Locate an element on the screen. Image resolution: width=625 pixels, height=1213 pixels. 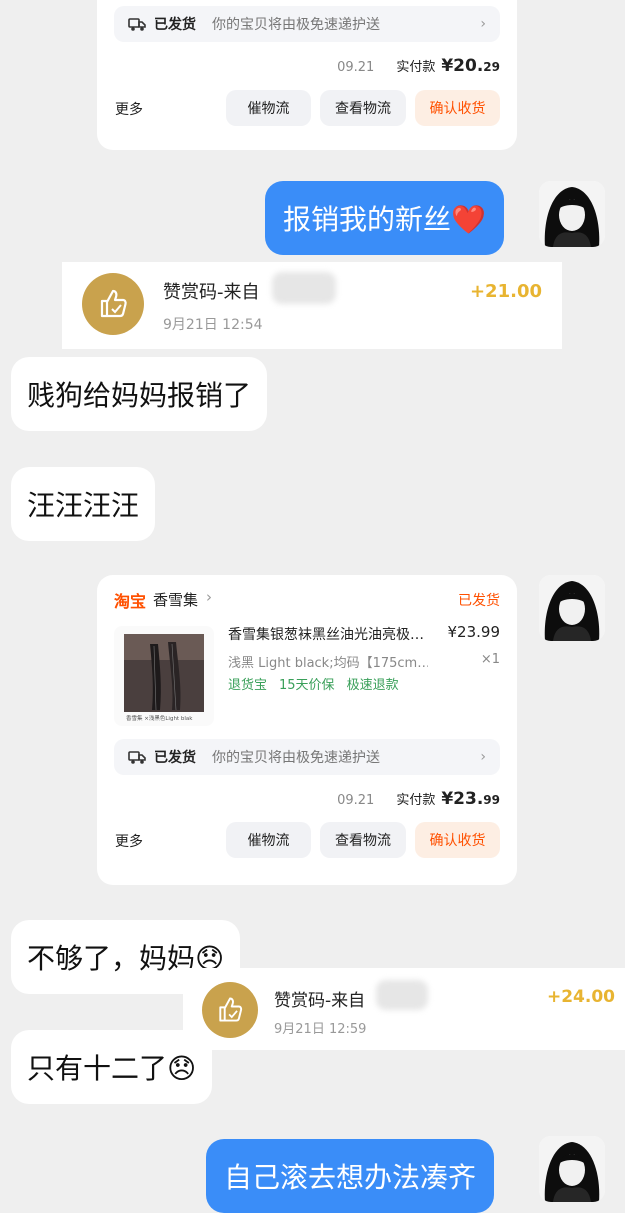
paid-amount: ¥23. is located at coordinates (462, 799).